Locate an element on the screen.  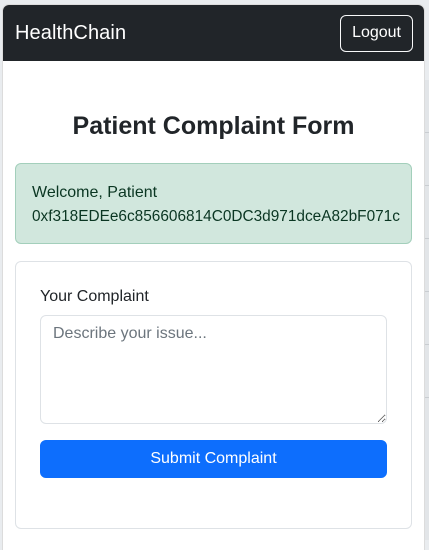
logout-button: Logout is located at coordinates (376, 33).